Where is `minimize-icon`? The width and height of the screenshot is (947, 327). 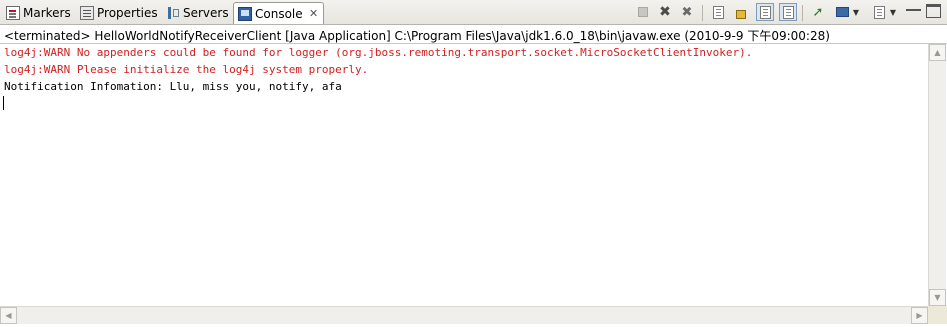 minimize-icon is located at coordinates (913, 7).